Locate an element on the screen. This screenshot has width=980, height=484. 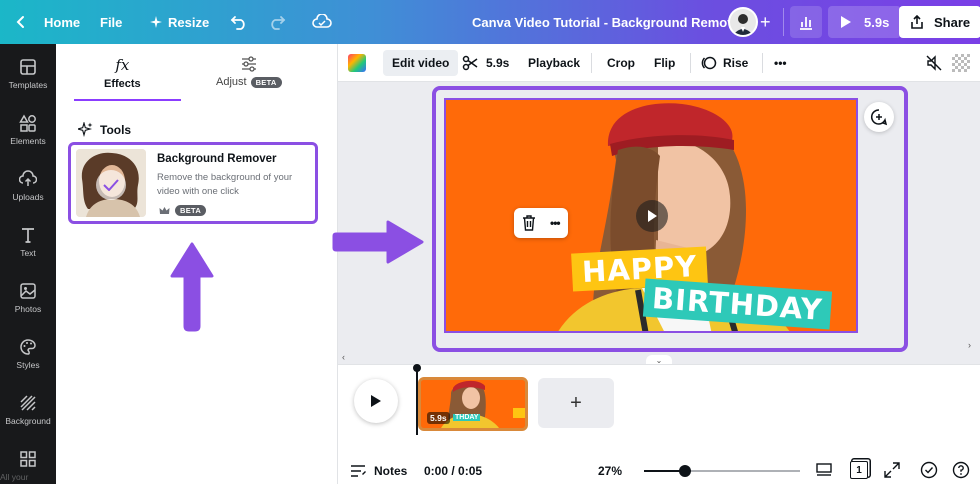
redo-button is located at coordinates (277, 22).